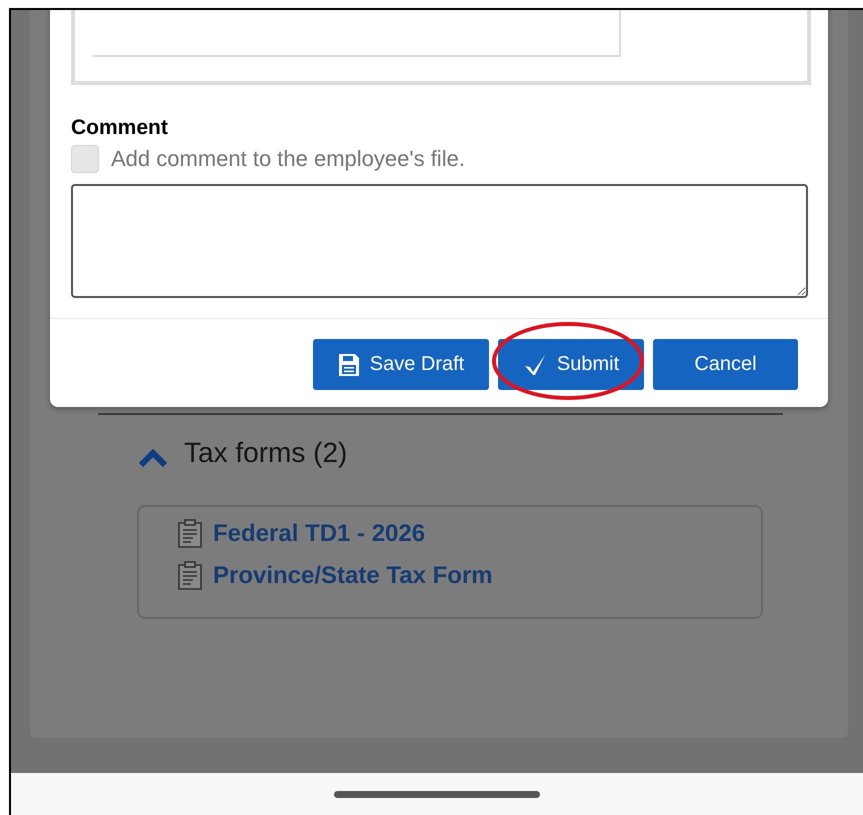  Describe the element at coordinates (266, 453) in the screenshot. I see `section-title: Tax forms (2)` at that location.